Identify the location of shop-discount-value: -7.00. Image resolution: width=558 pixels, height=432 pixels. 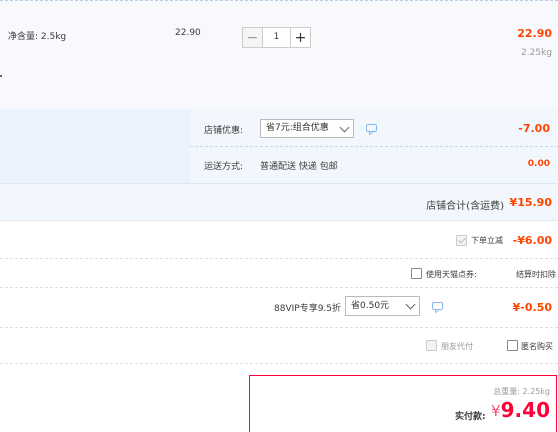
(534, 128).